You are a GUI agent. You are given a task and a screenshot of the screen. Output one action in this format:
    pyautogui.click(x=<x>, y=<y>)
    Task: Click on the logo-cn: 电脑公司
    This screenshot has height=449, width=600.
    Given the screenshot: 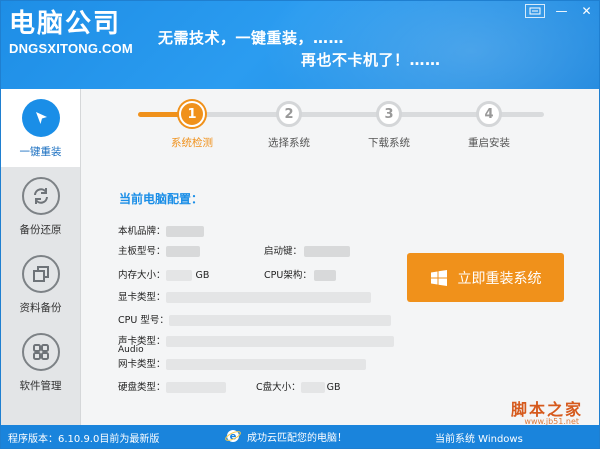 What is the action you would take?
    pyautogui.click(x=65, y=24)
    